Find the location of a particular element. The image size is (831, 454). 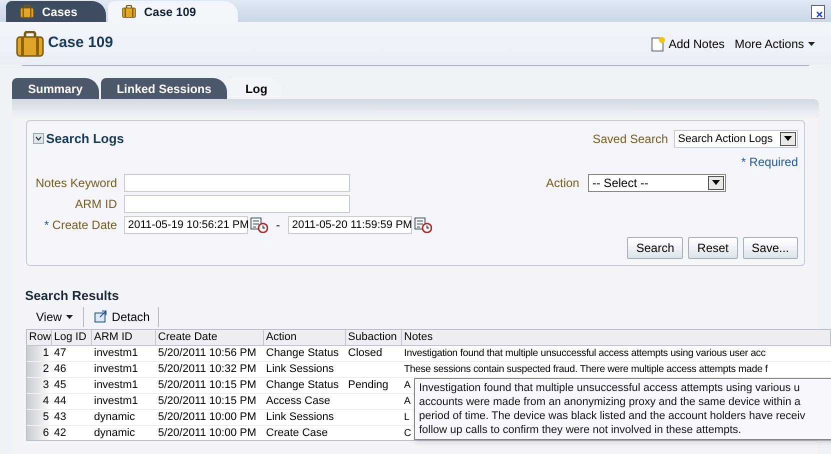

table-cell: 5/20/2011 10:32 PM is located at coordinates (207, 368).